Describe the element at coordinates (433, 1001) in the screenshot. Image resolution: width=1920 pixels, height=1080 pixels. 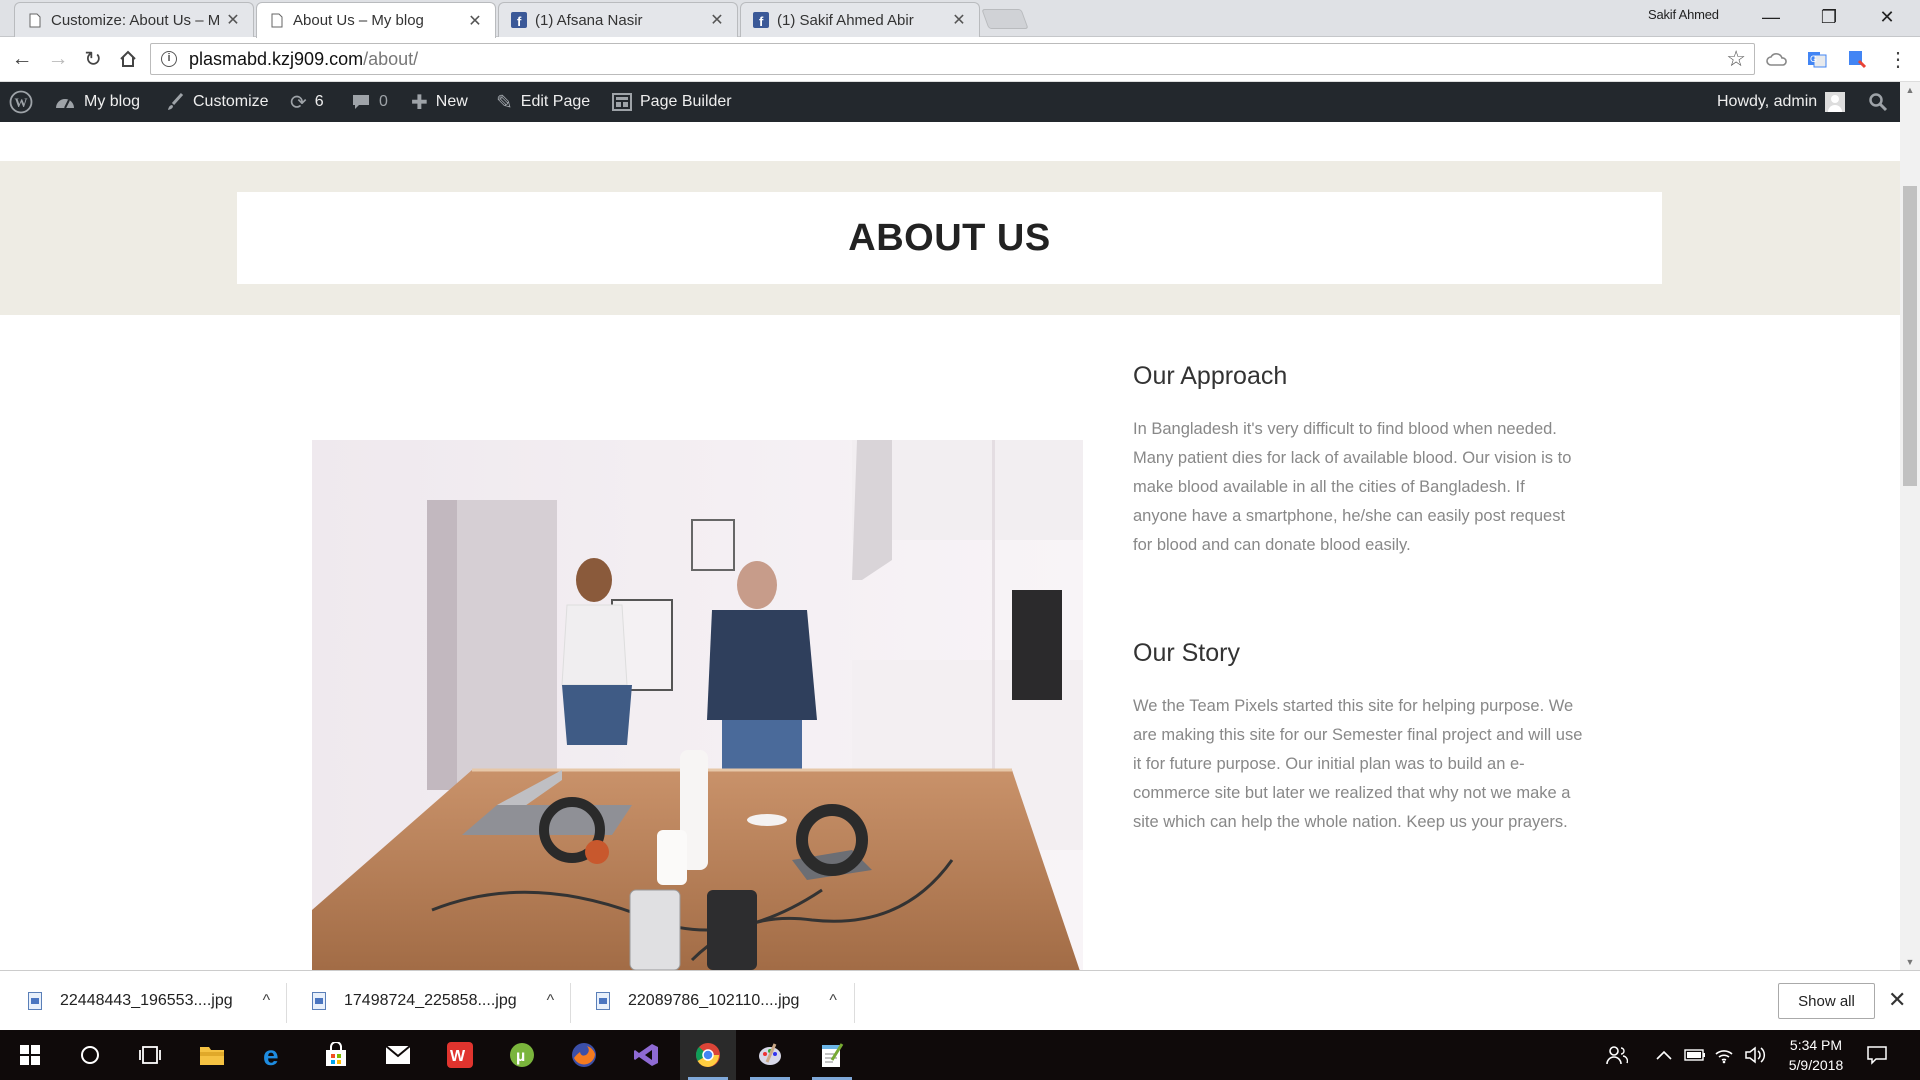
I see `download-item: 17498724_225858....jpg ^` at that location.